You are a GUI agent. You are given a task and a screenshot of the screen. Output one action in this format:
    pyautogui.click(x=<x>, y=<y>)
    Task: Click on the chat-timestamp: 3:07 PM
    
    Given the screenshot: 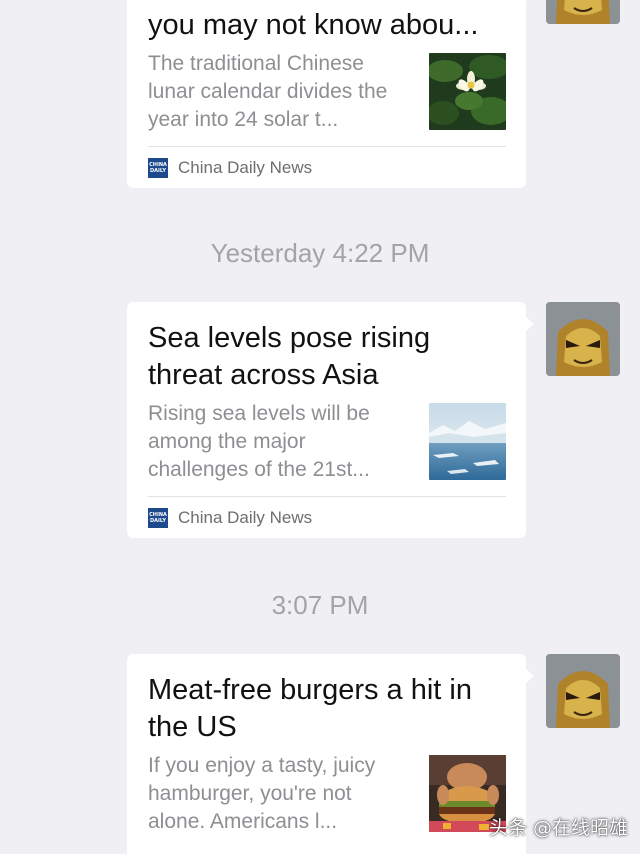 What is the action you would take?
    pyautogui.click(x=320, y=605)
    